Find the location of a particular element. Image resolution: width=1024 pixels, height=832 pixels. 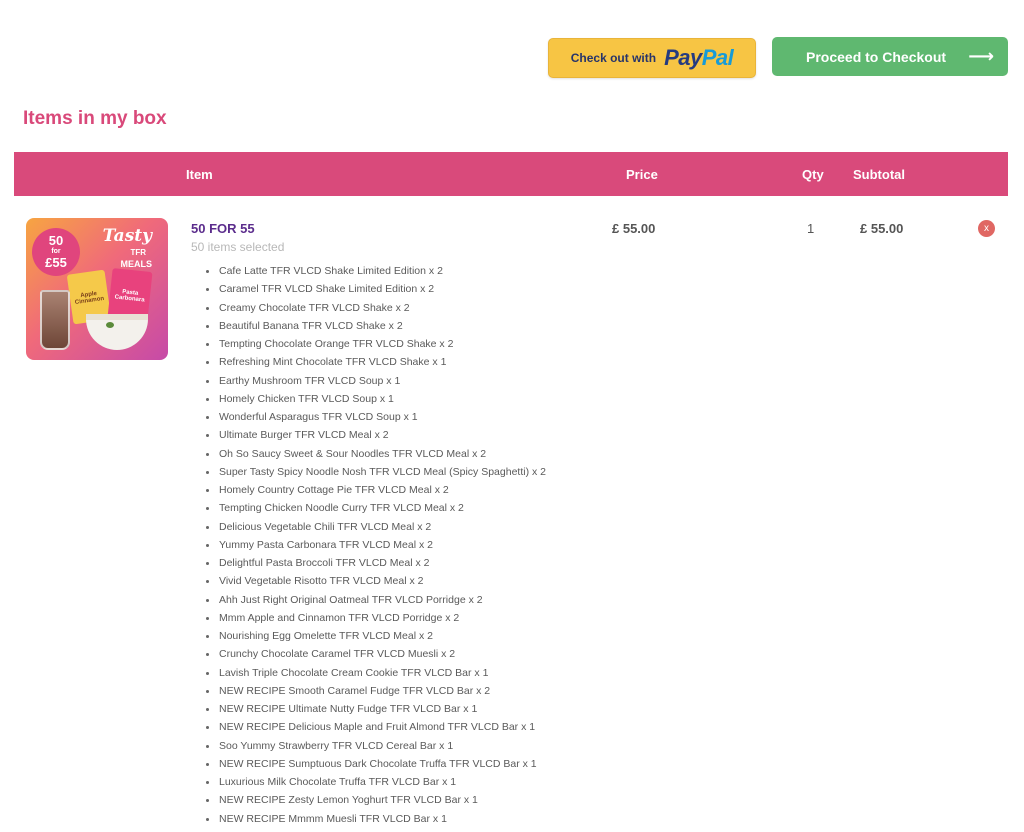

paypal-prefix-label: Check out with is located at coordinates (613, 58).